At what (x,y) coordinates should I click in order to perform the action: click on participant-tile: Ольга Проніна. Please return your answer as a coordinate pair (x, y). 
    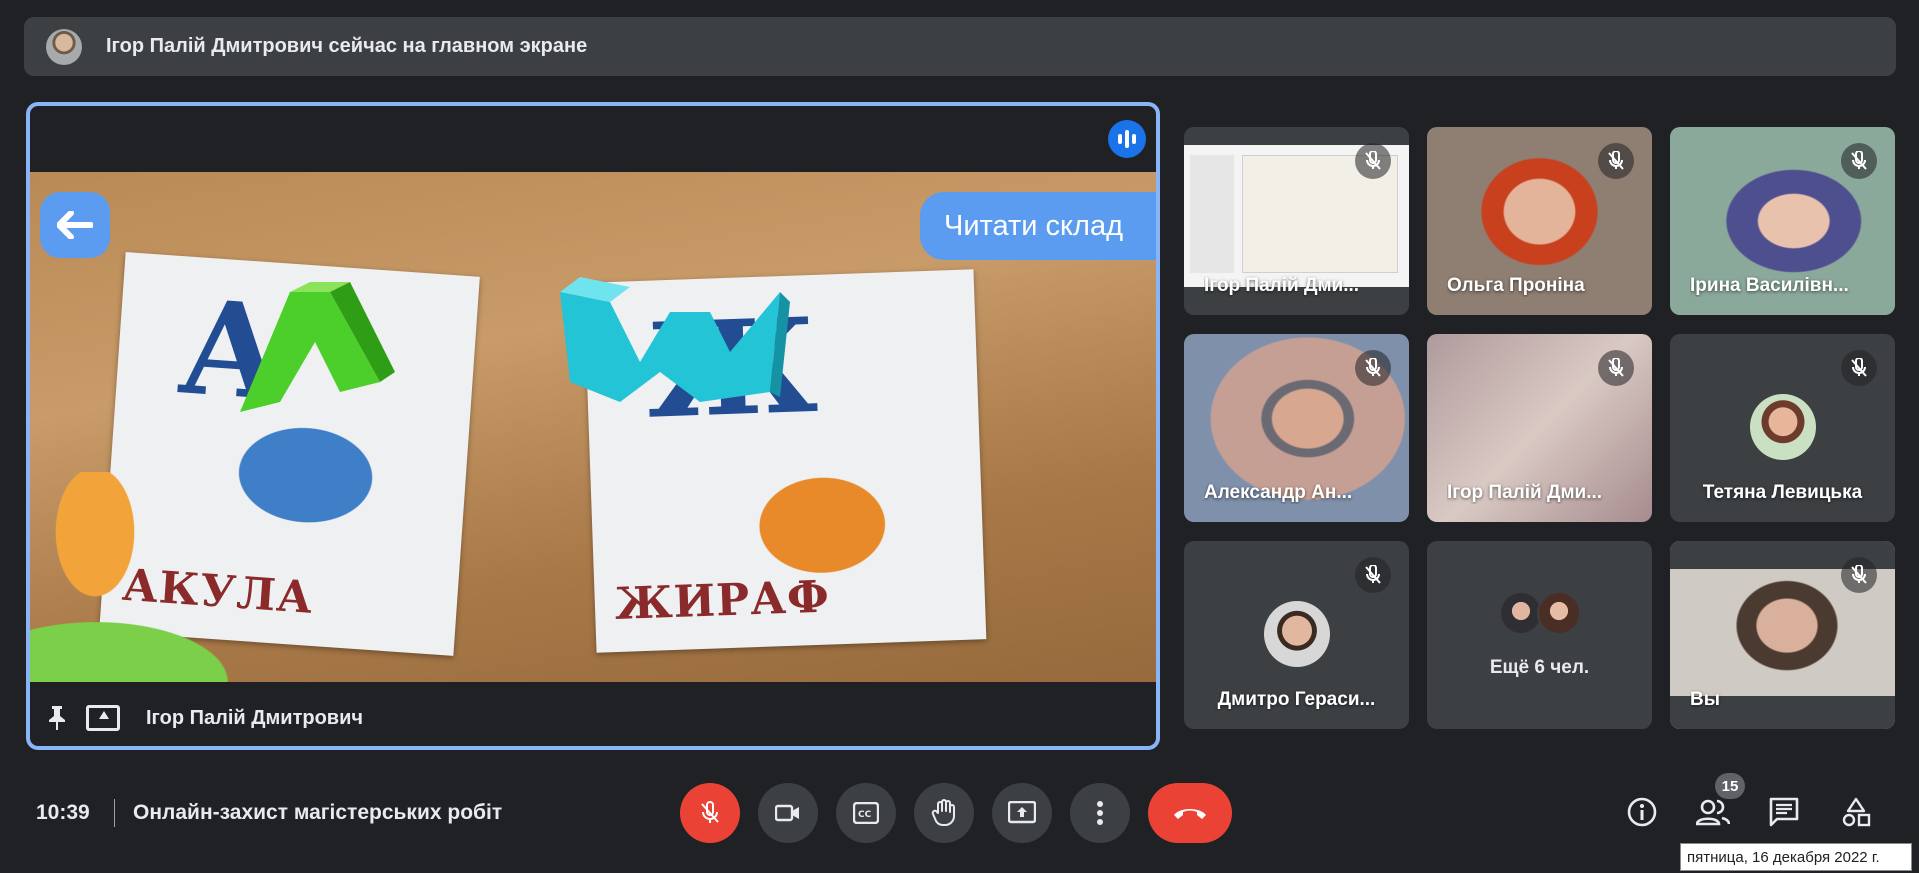
    Looking at the image, I should click on (1539, 221).